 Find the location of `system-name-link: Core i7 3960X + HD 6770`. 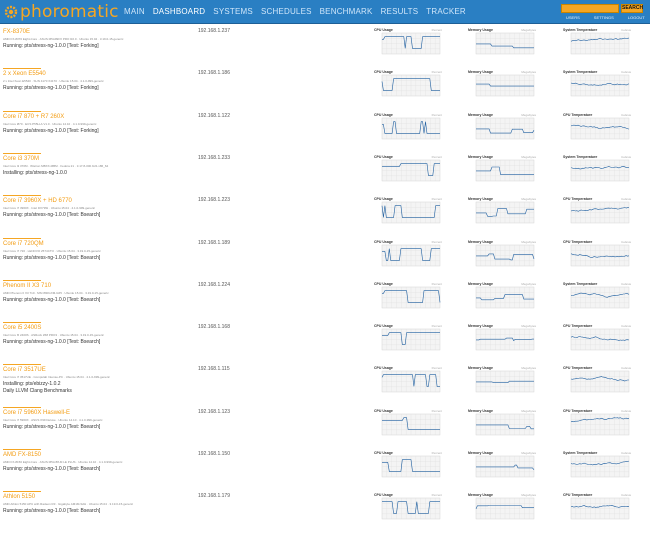

system-name-link: Core i7 3960X + HD 6770 is located at coordinates (37, 201).